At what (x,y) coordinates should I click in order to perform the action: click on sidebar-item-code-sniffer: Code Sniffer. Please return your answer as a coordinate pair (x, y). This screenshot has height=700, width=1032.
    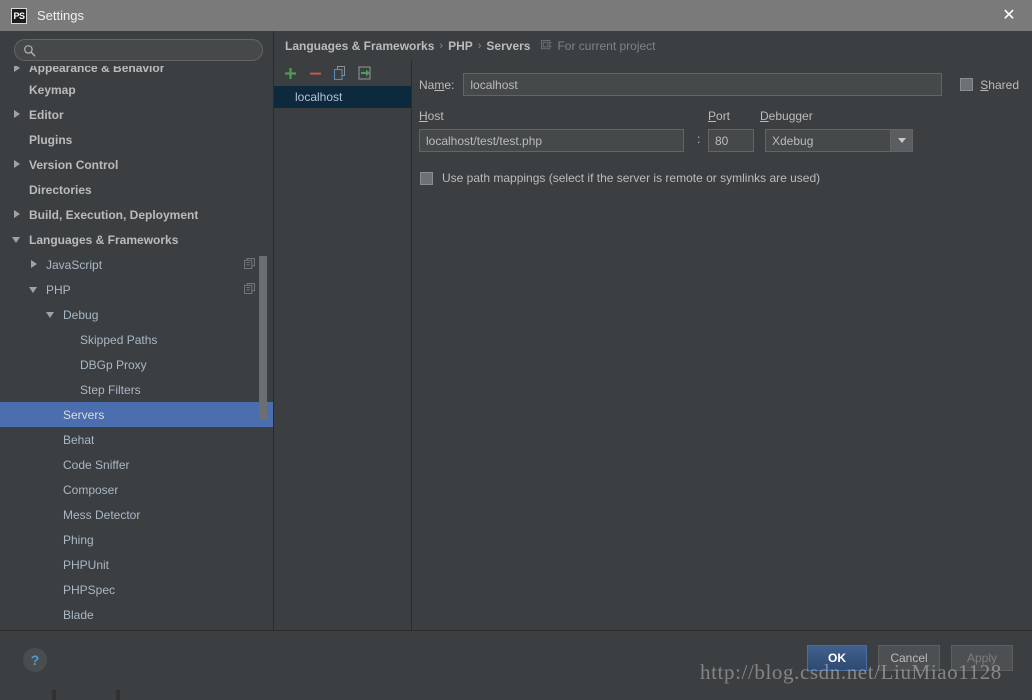
    Looking at the image, I should click on (136, 464).